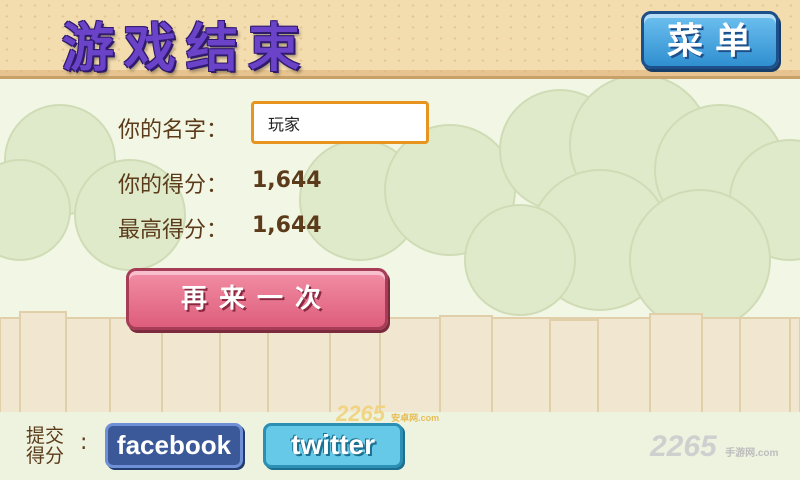 Image resolution: width=800 pixels, height=480 pixels. What do you see at coordinates (186, 49) in the screenshot?
I see `game-over-title: 游戏结束` at bounding box center [186, 49].